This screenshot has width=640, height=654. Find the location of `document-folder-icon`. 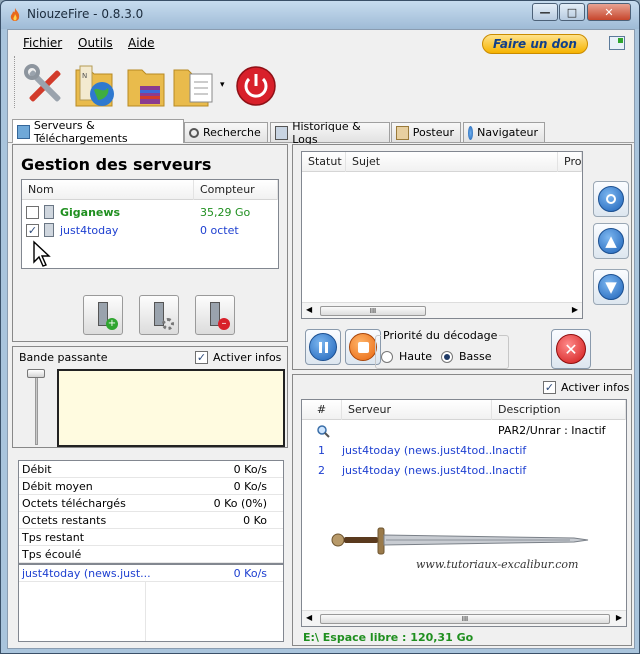

document-folder-icon is located at coordinates (194, 85).